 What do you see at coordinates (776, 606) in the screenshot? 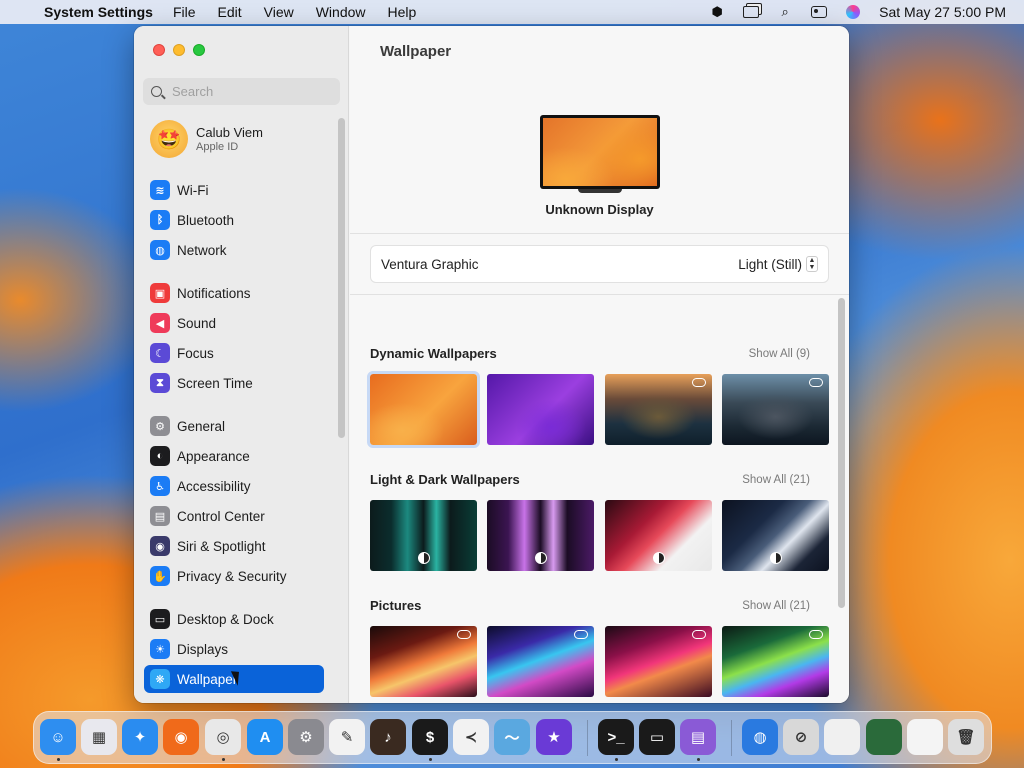
I see `show-all-pictures-button: Show All (21)` at bounding box center [776, 606].